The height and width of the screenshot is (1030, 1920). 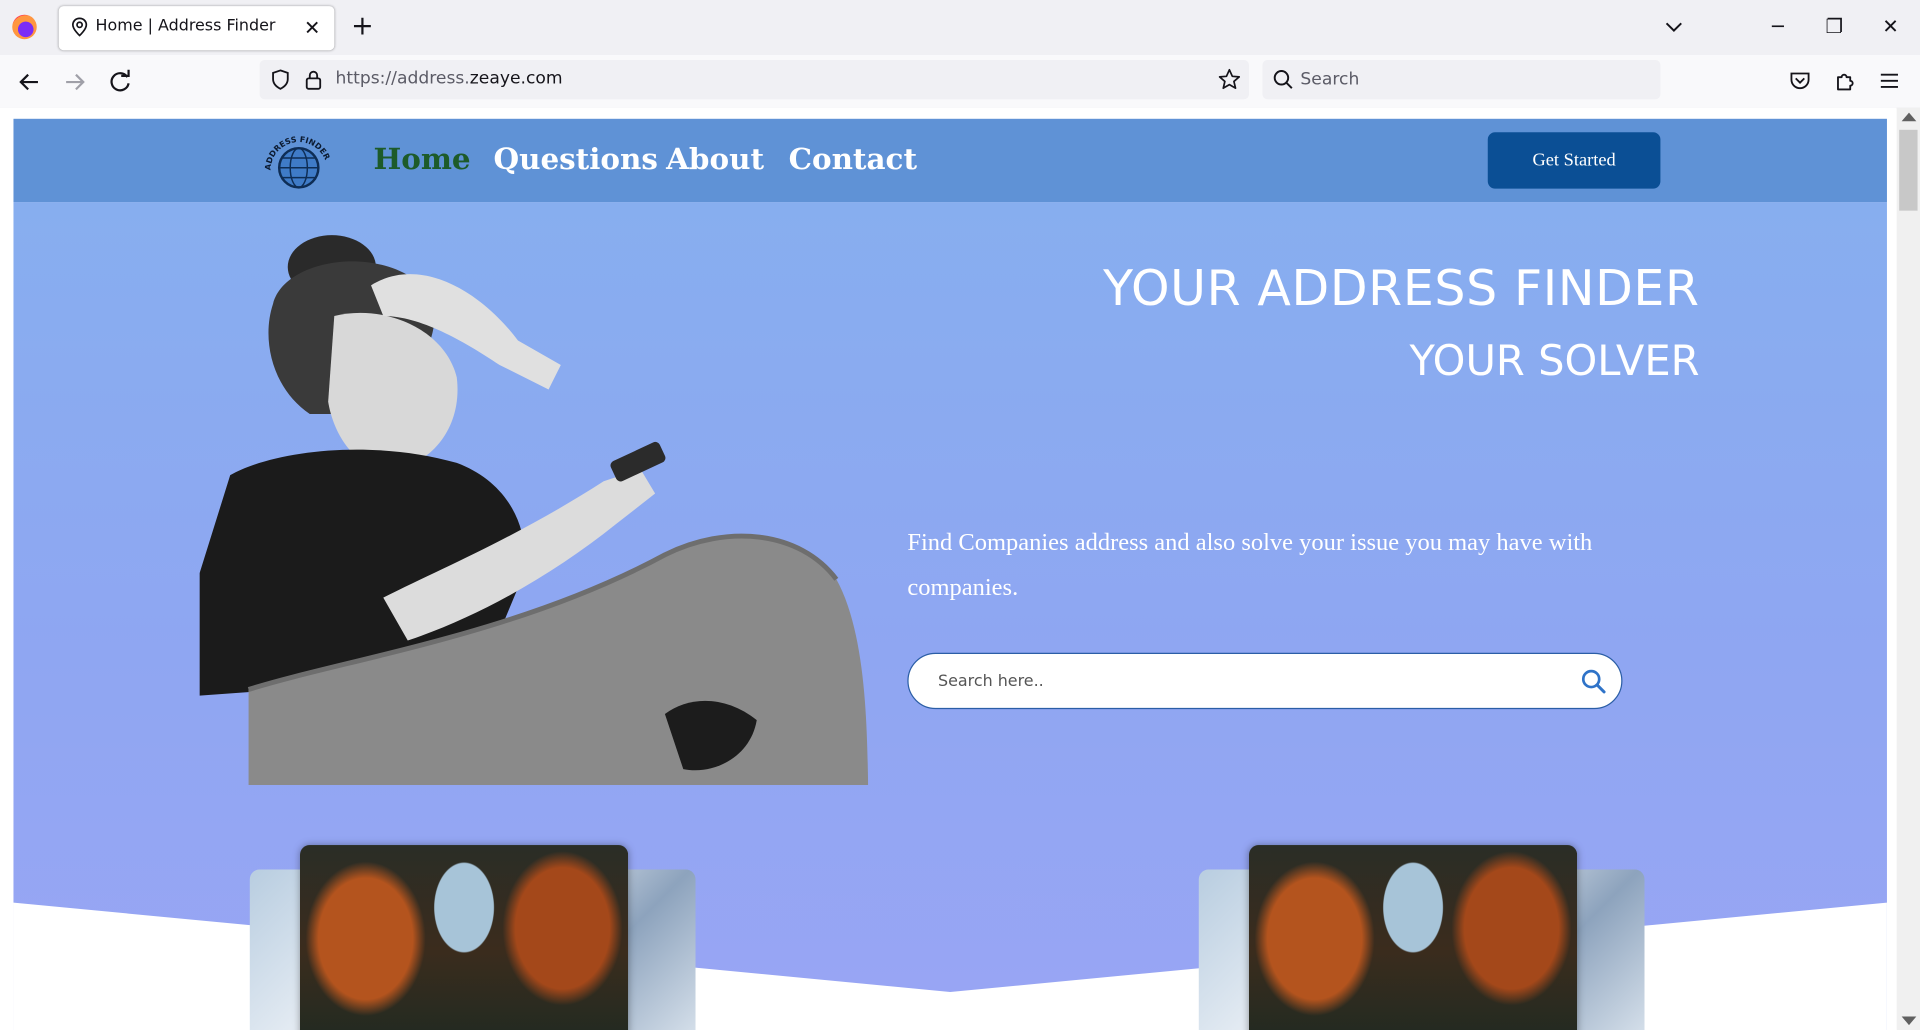 What do you see at coordinates (1244, 680) in the screenshot?
I see `site-search-input` at bounding box center [1244, 680].